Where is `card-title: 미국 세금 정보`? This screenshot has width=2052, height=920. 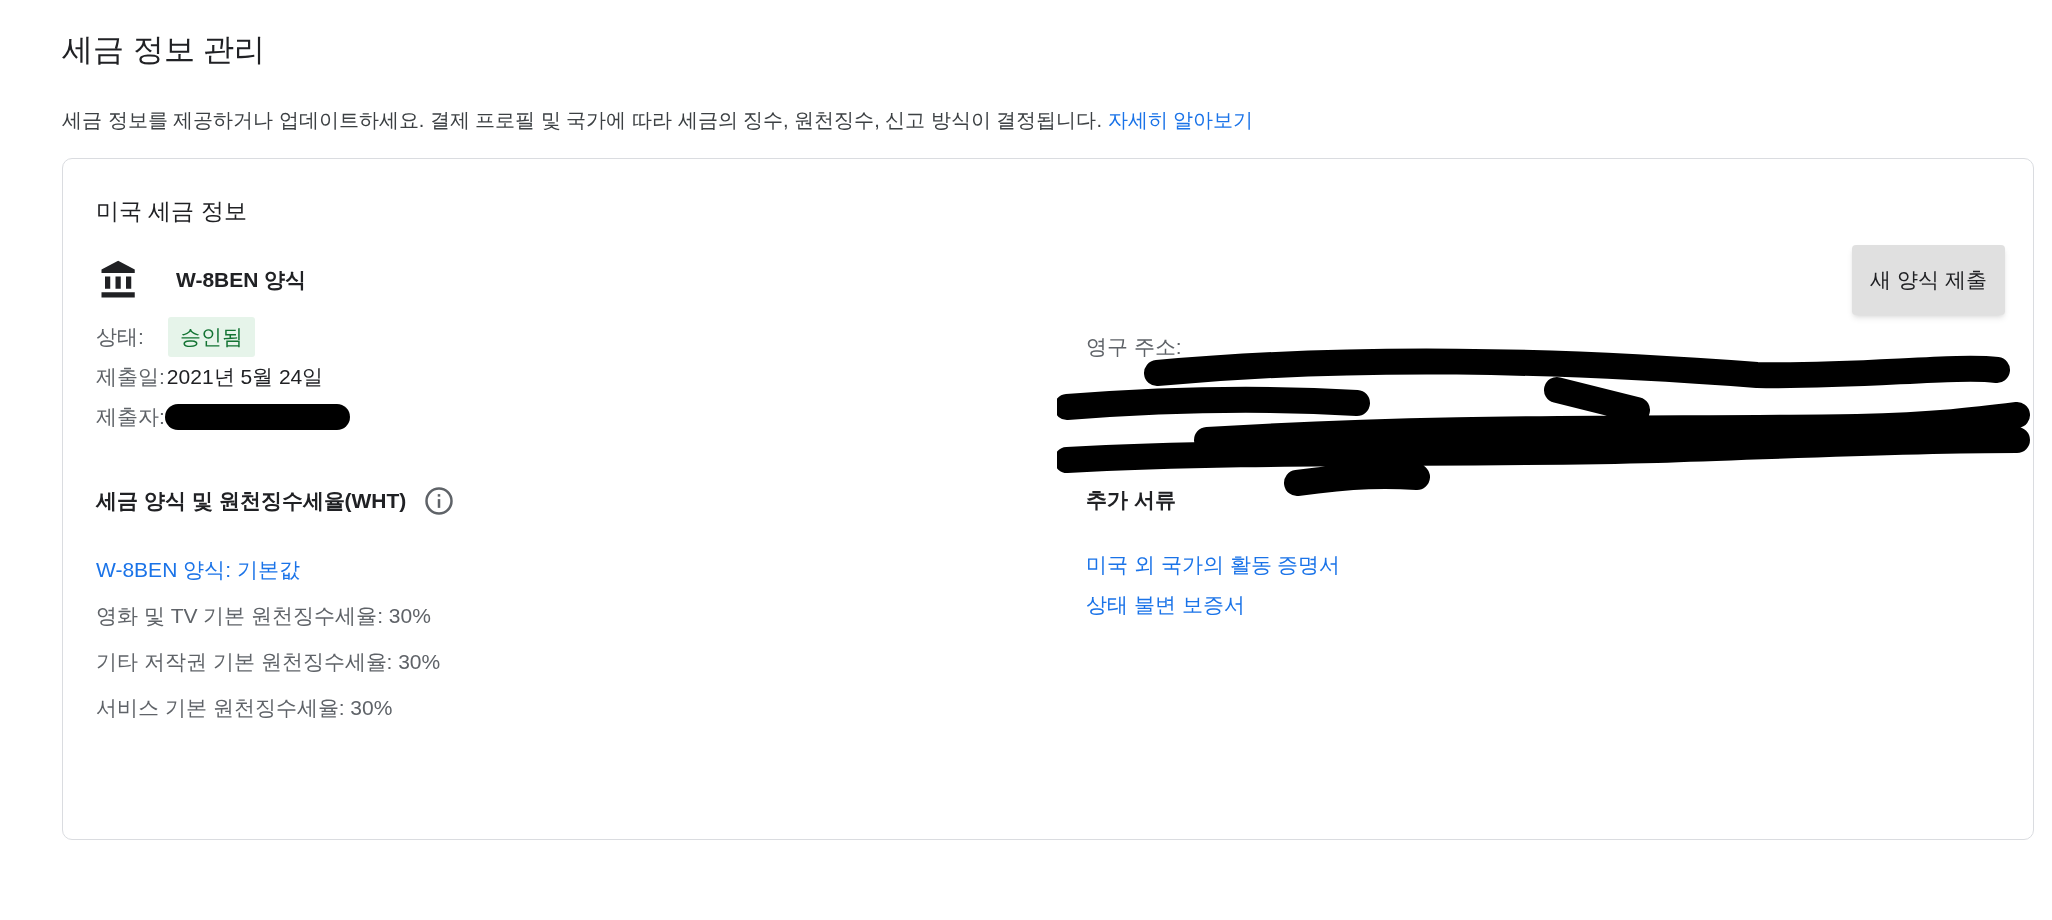 card-title: 미국 세금 정보 is located at coordinates (171, 211).